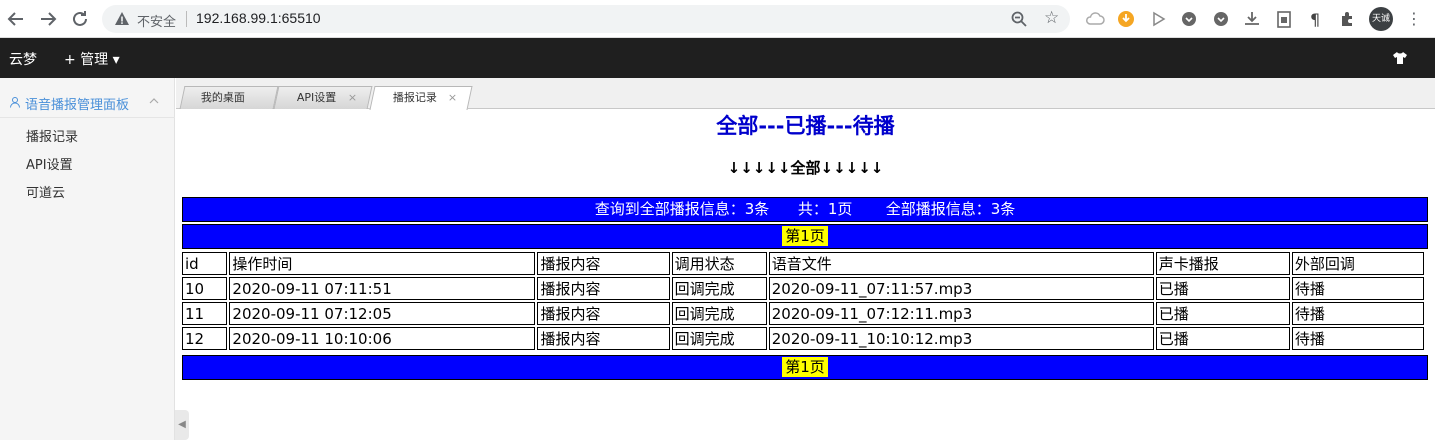  Describe the element at coordinates (961, 263) in the screenshot. I see `column-header: 语音文件` at that location.